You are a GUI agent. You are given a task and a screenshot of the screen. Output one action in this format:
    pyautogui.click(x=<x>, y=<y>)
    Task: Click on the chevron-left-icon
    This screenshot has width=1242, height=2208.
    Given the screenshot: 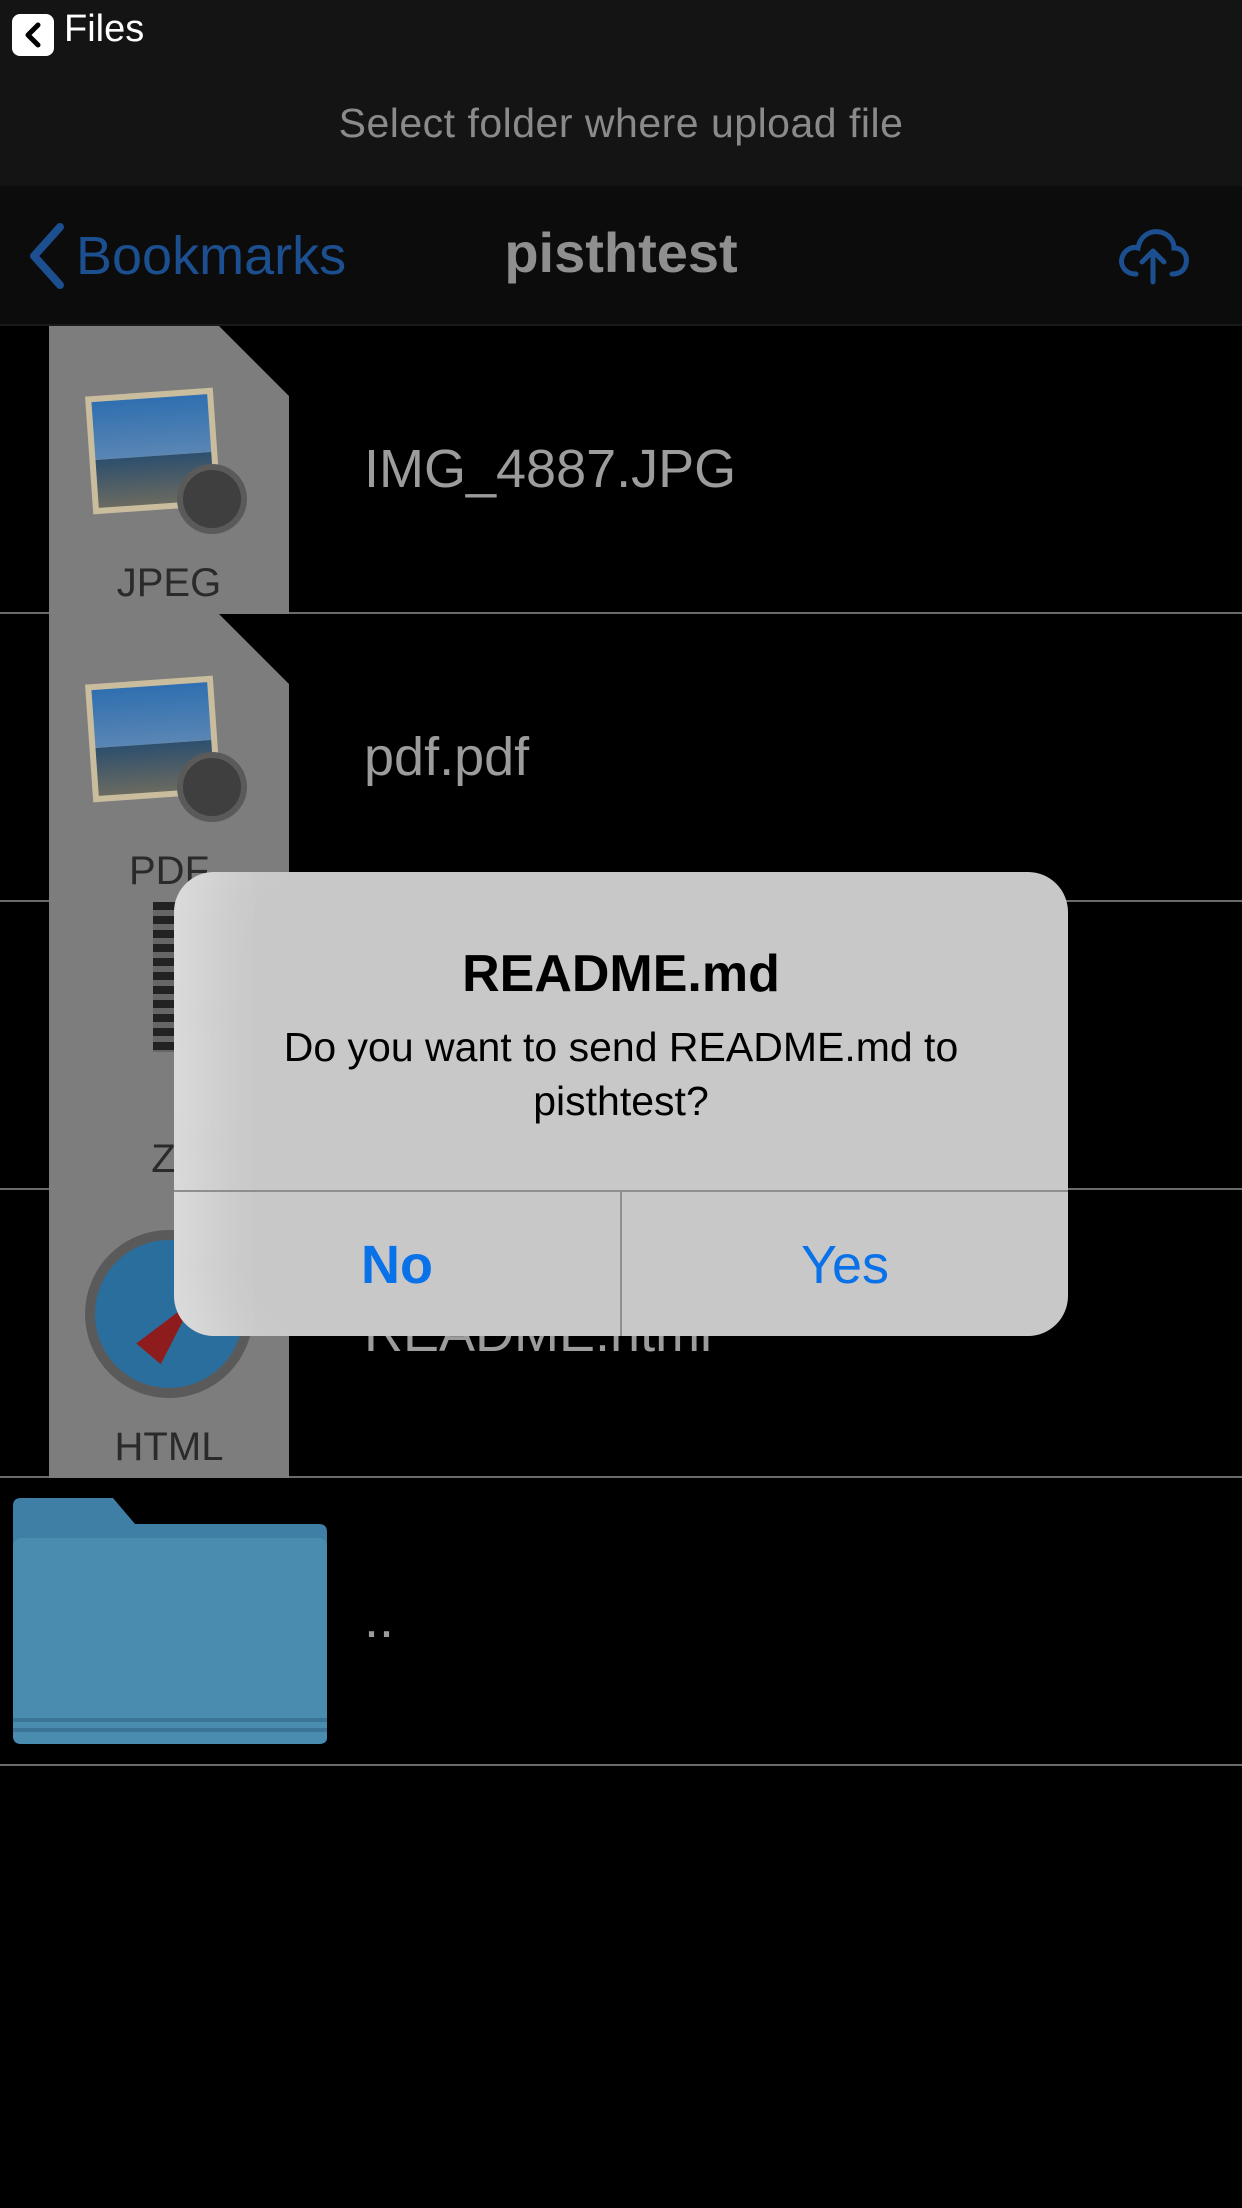 What is the action you would take?
    pyautogui.click(x=33, y=35)
    